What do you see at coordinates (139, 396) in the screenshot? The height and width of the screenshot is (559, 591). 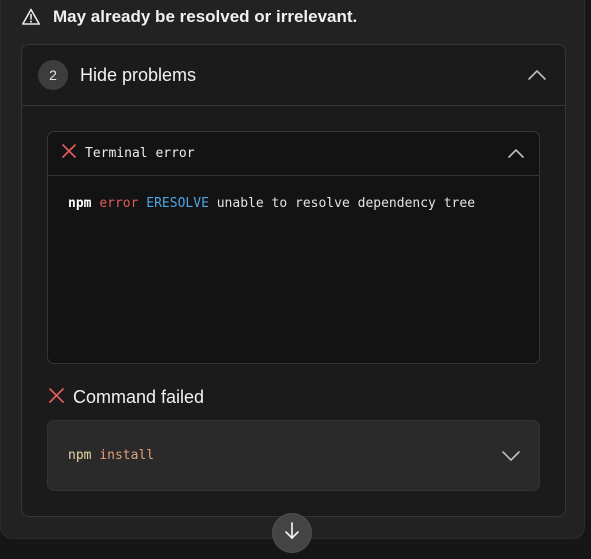 I see `command-failed-label: Command failed` at bounding box center [139, 396].